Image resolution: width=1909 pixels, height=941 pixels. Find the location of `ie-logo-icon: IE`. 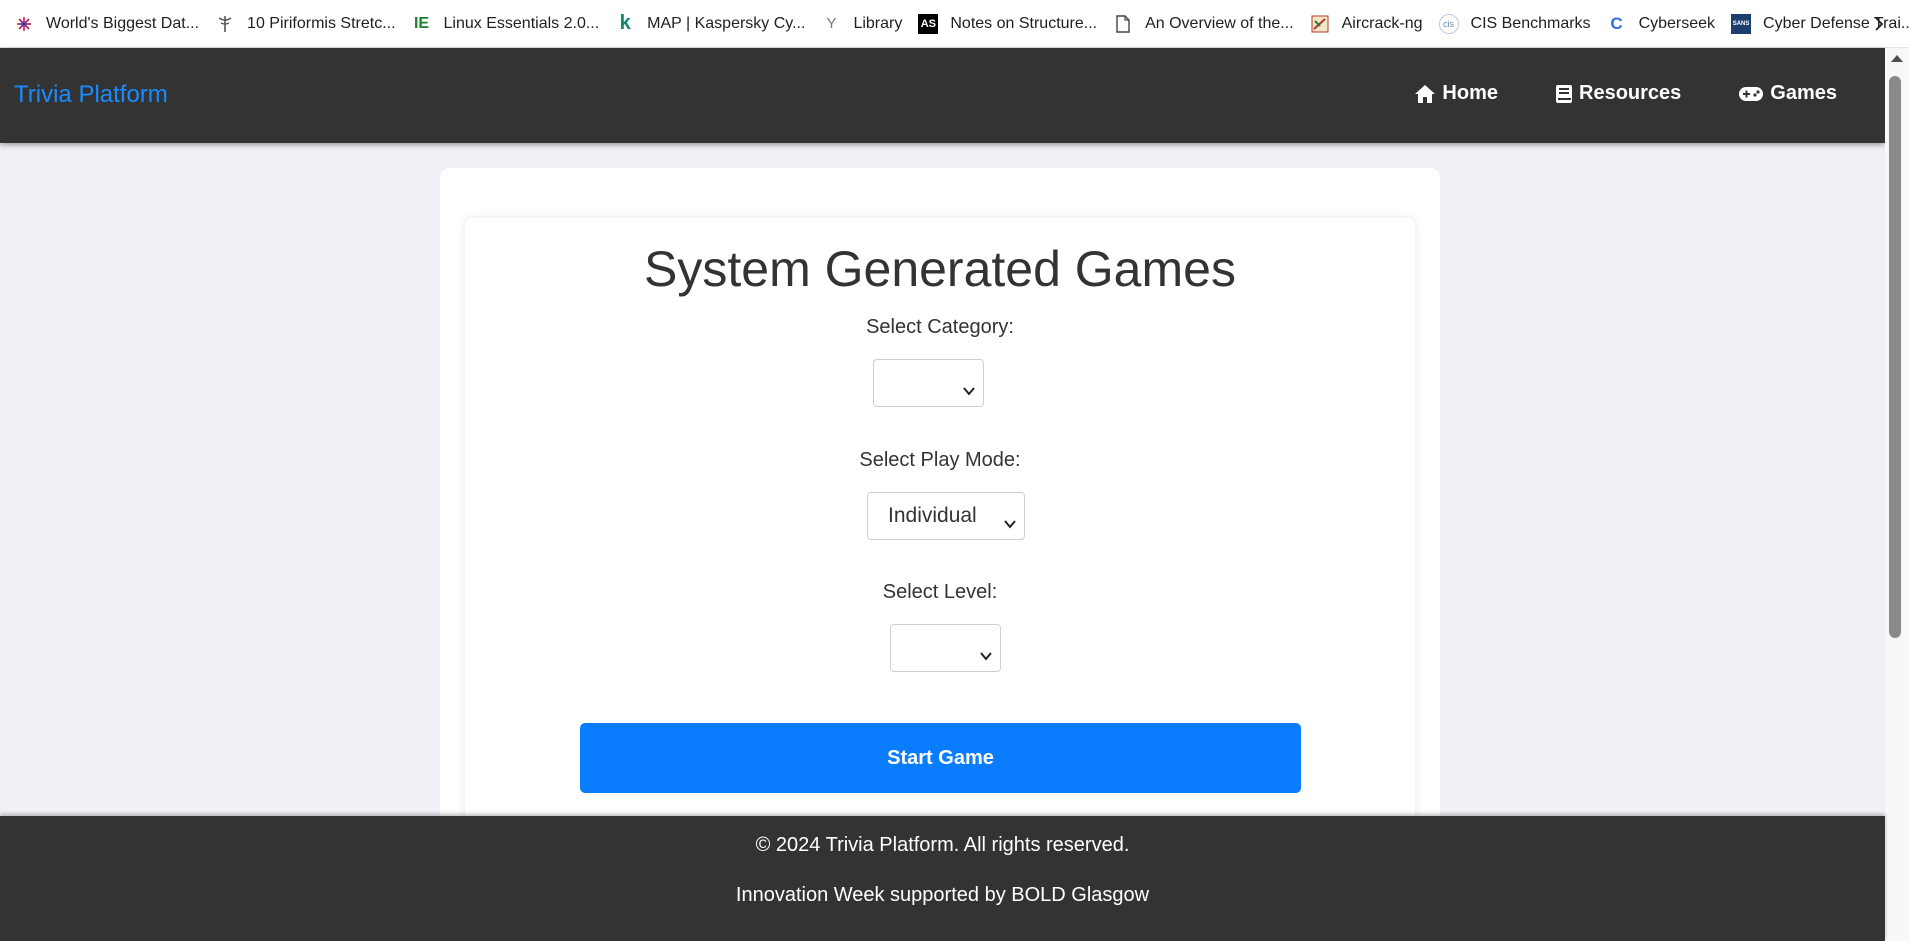

ie-logo-icon: IE is located at coordinates (421, 23).